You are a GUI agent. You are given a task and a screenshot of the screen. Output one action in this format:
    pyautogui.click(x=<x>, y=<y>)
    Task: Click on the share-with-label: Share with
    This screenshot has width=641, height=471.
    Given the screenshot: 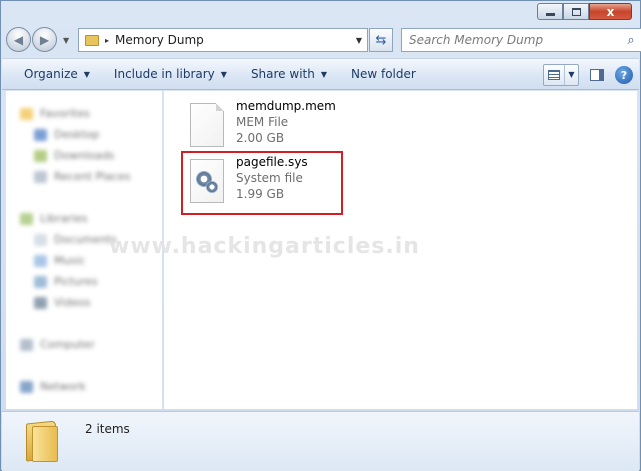 What is the action you would take?
    pyautogui.click(x=282, y=74)
    